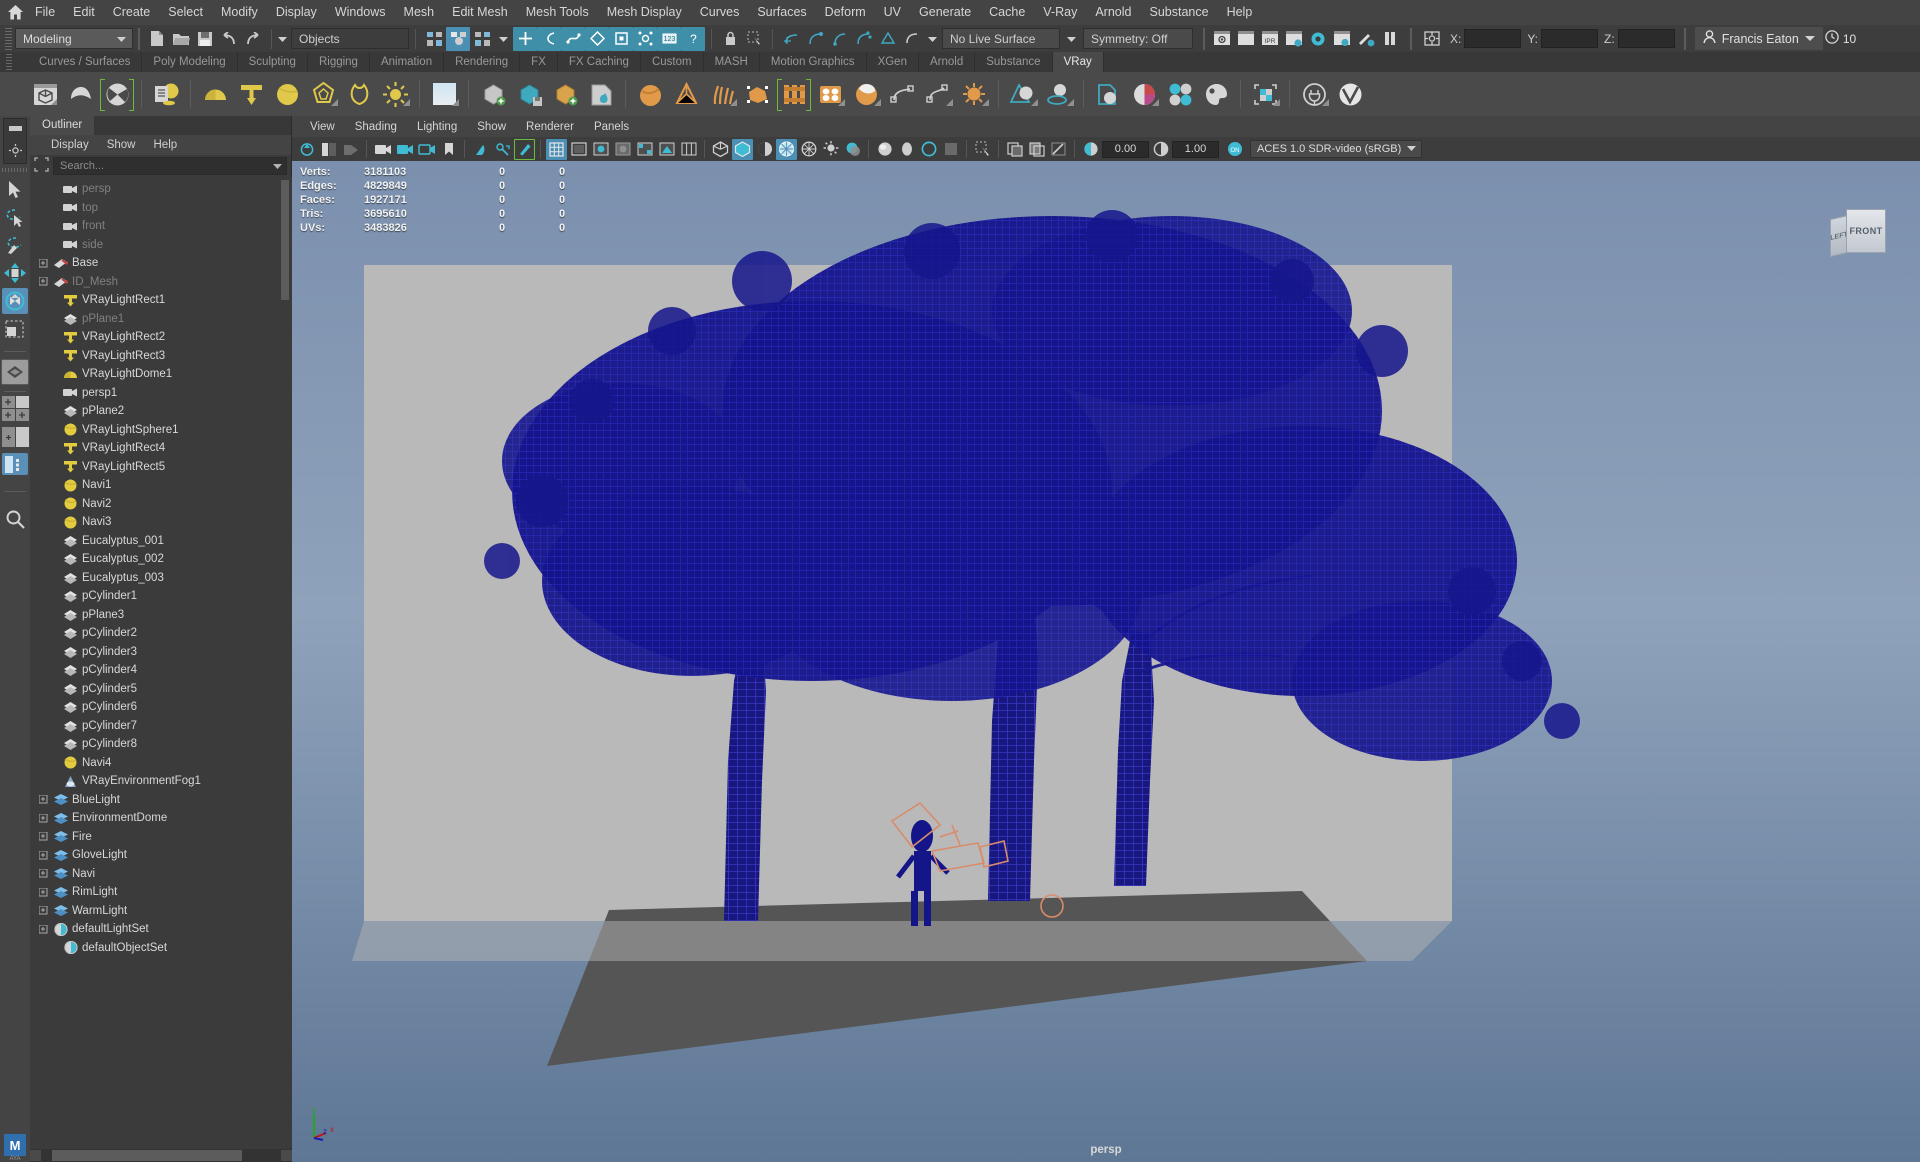 The image size is (1920, 1162). I want to click on vray-frame-buffer-icon, so click(45, 94).